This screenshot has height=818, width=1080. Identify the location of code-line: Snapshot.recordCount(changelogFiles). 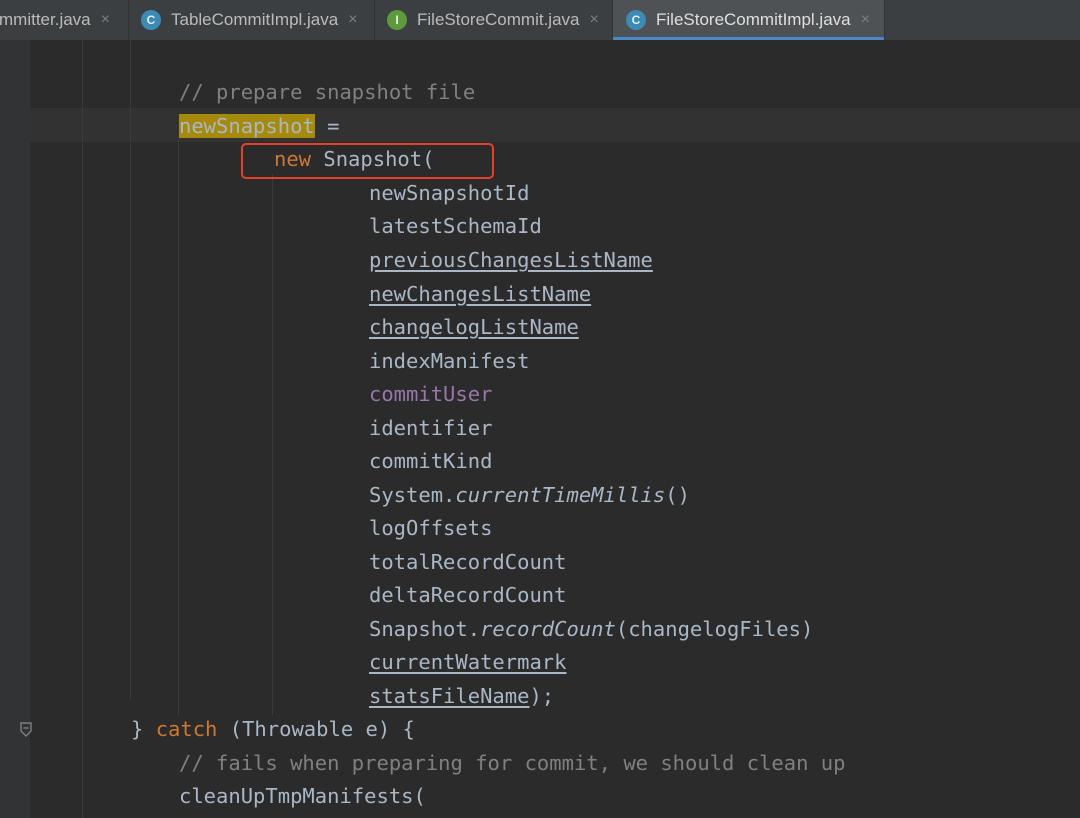
(591, 629).